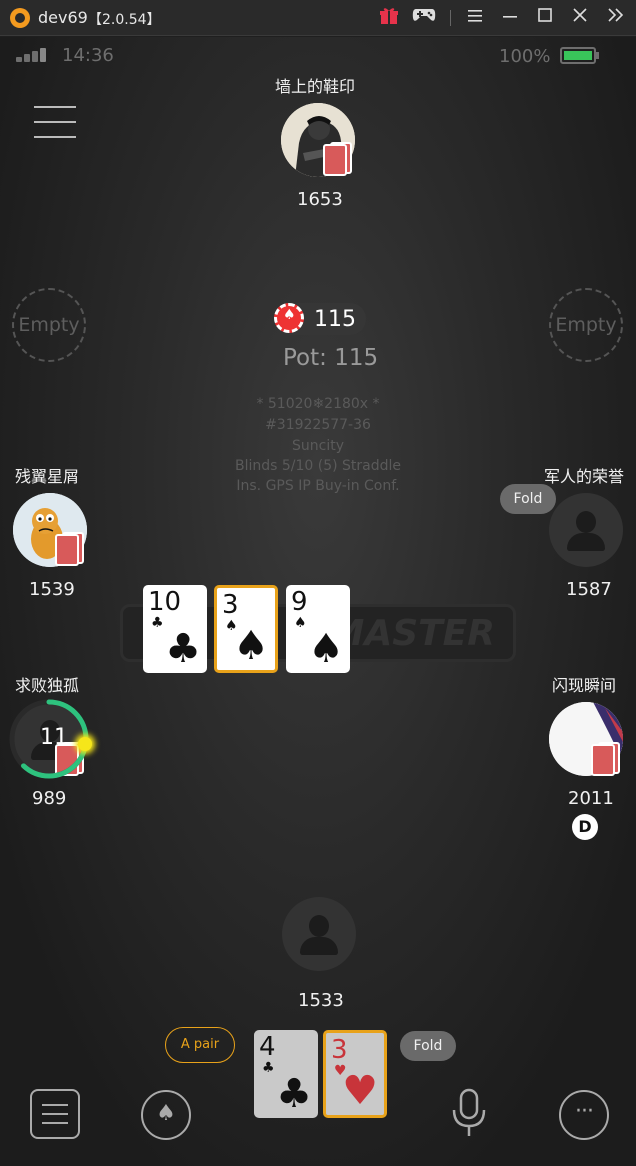 This screenshot has width=636, height=1166. What do you see at coordinates (165, 602) in the screenshot?
I see `board-card-1-rank: 10` at bounding box center [165, 602].